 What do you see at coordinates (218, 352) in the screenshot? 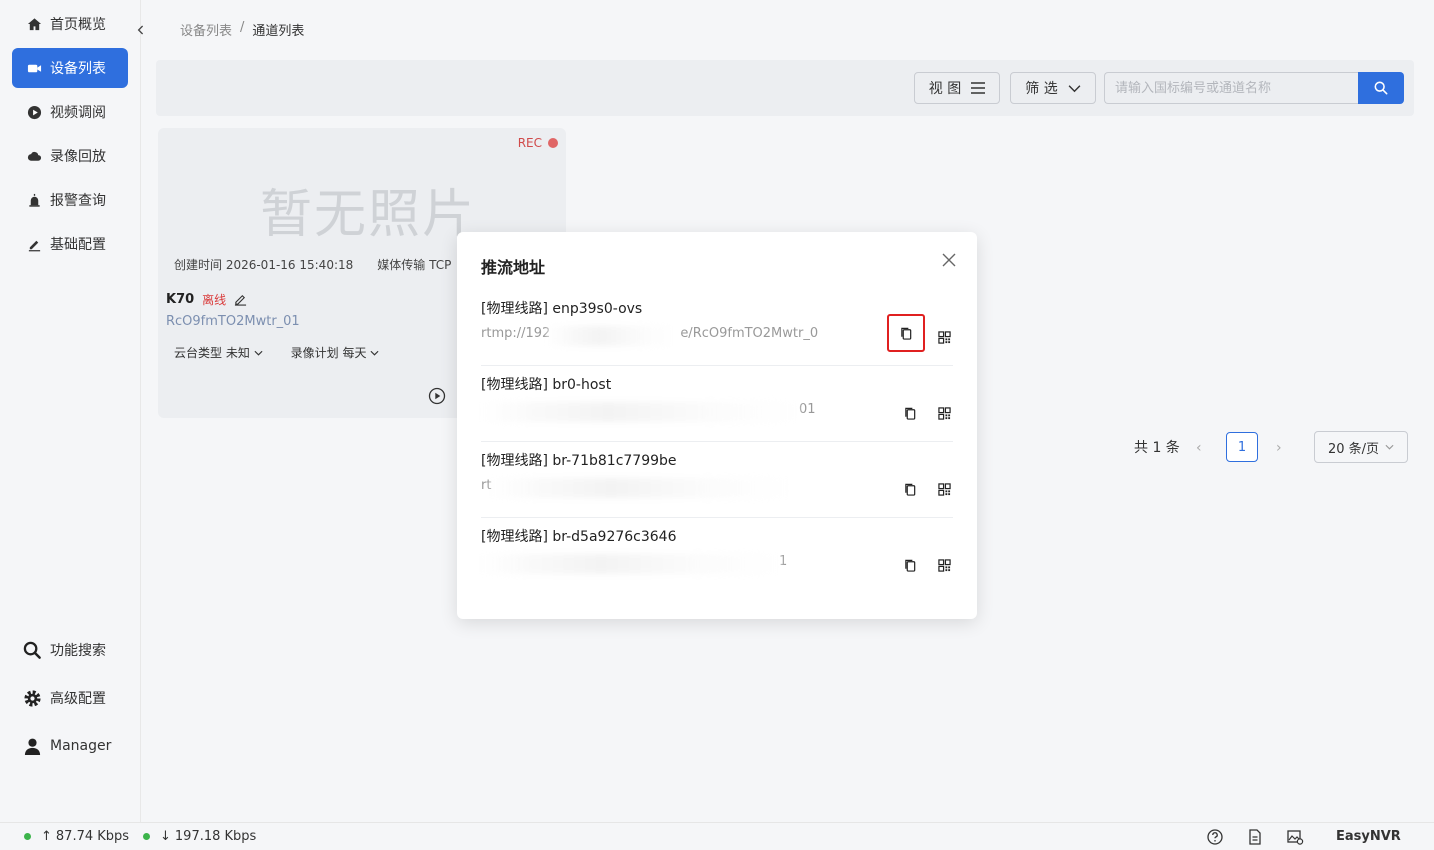
I see `ptz-type-dropdown: 云台类型 未知` at bounding box center [218, 352].